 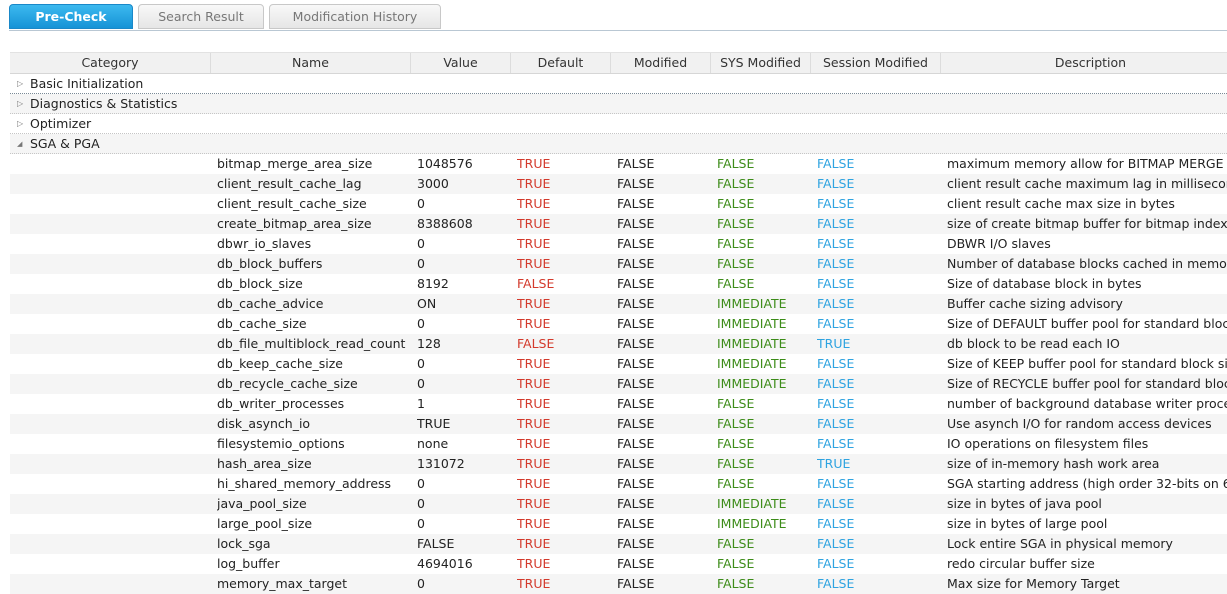 What do you see at coordinates (355, 16) in the screenshot?
I see `tab-modification-history: Modification History` at bounding box center [355, 16].